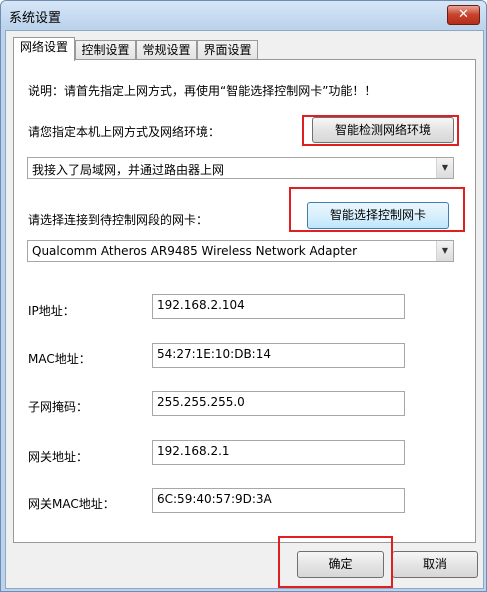 The image size is (487, 592). Describe the element at coordinates (340, 564) in the screenshot. I see `ok-button: 确定` at that location.